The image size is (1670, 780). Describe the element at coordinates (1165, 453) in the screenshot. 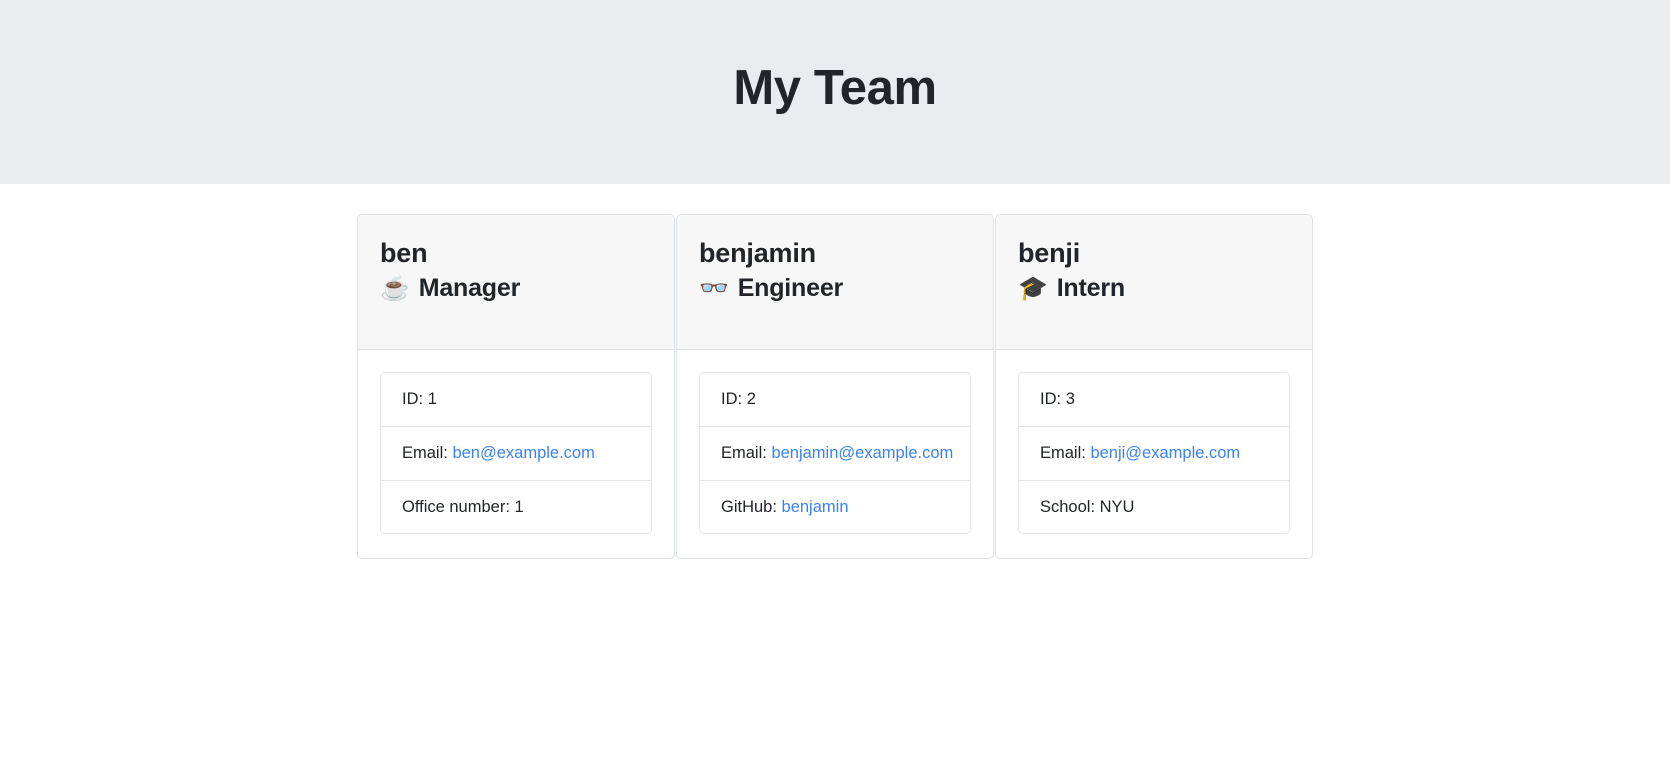

I see `detail-value-link: benji@example.com` at that location.